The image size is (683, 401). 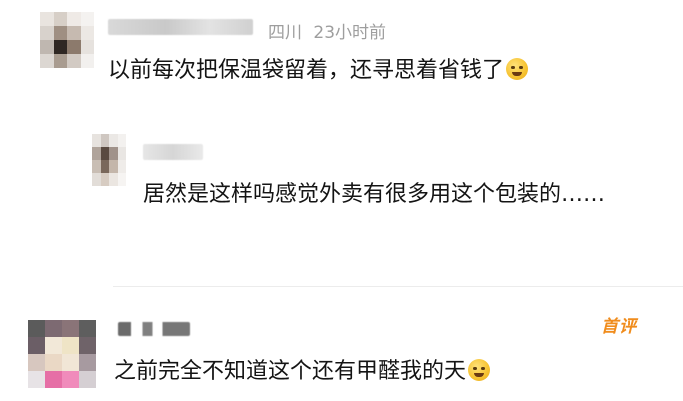 What do you see at coordinates (517, 69) in the screenshot?
I see `laughing-crying-emoji-icon` at bounding box center [517, 69].